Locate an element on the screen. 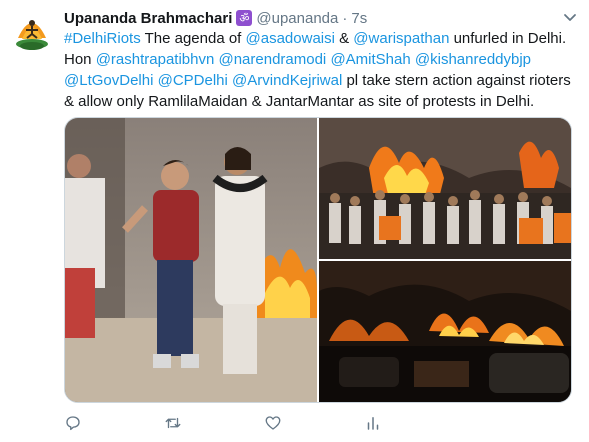 The height and width of the screenshot is (442, 589). mention-asadowaisi: @asadowaisi is located at coordinates (290, 38).